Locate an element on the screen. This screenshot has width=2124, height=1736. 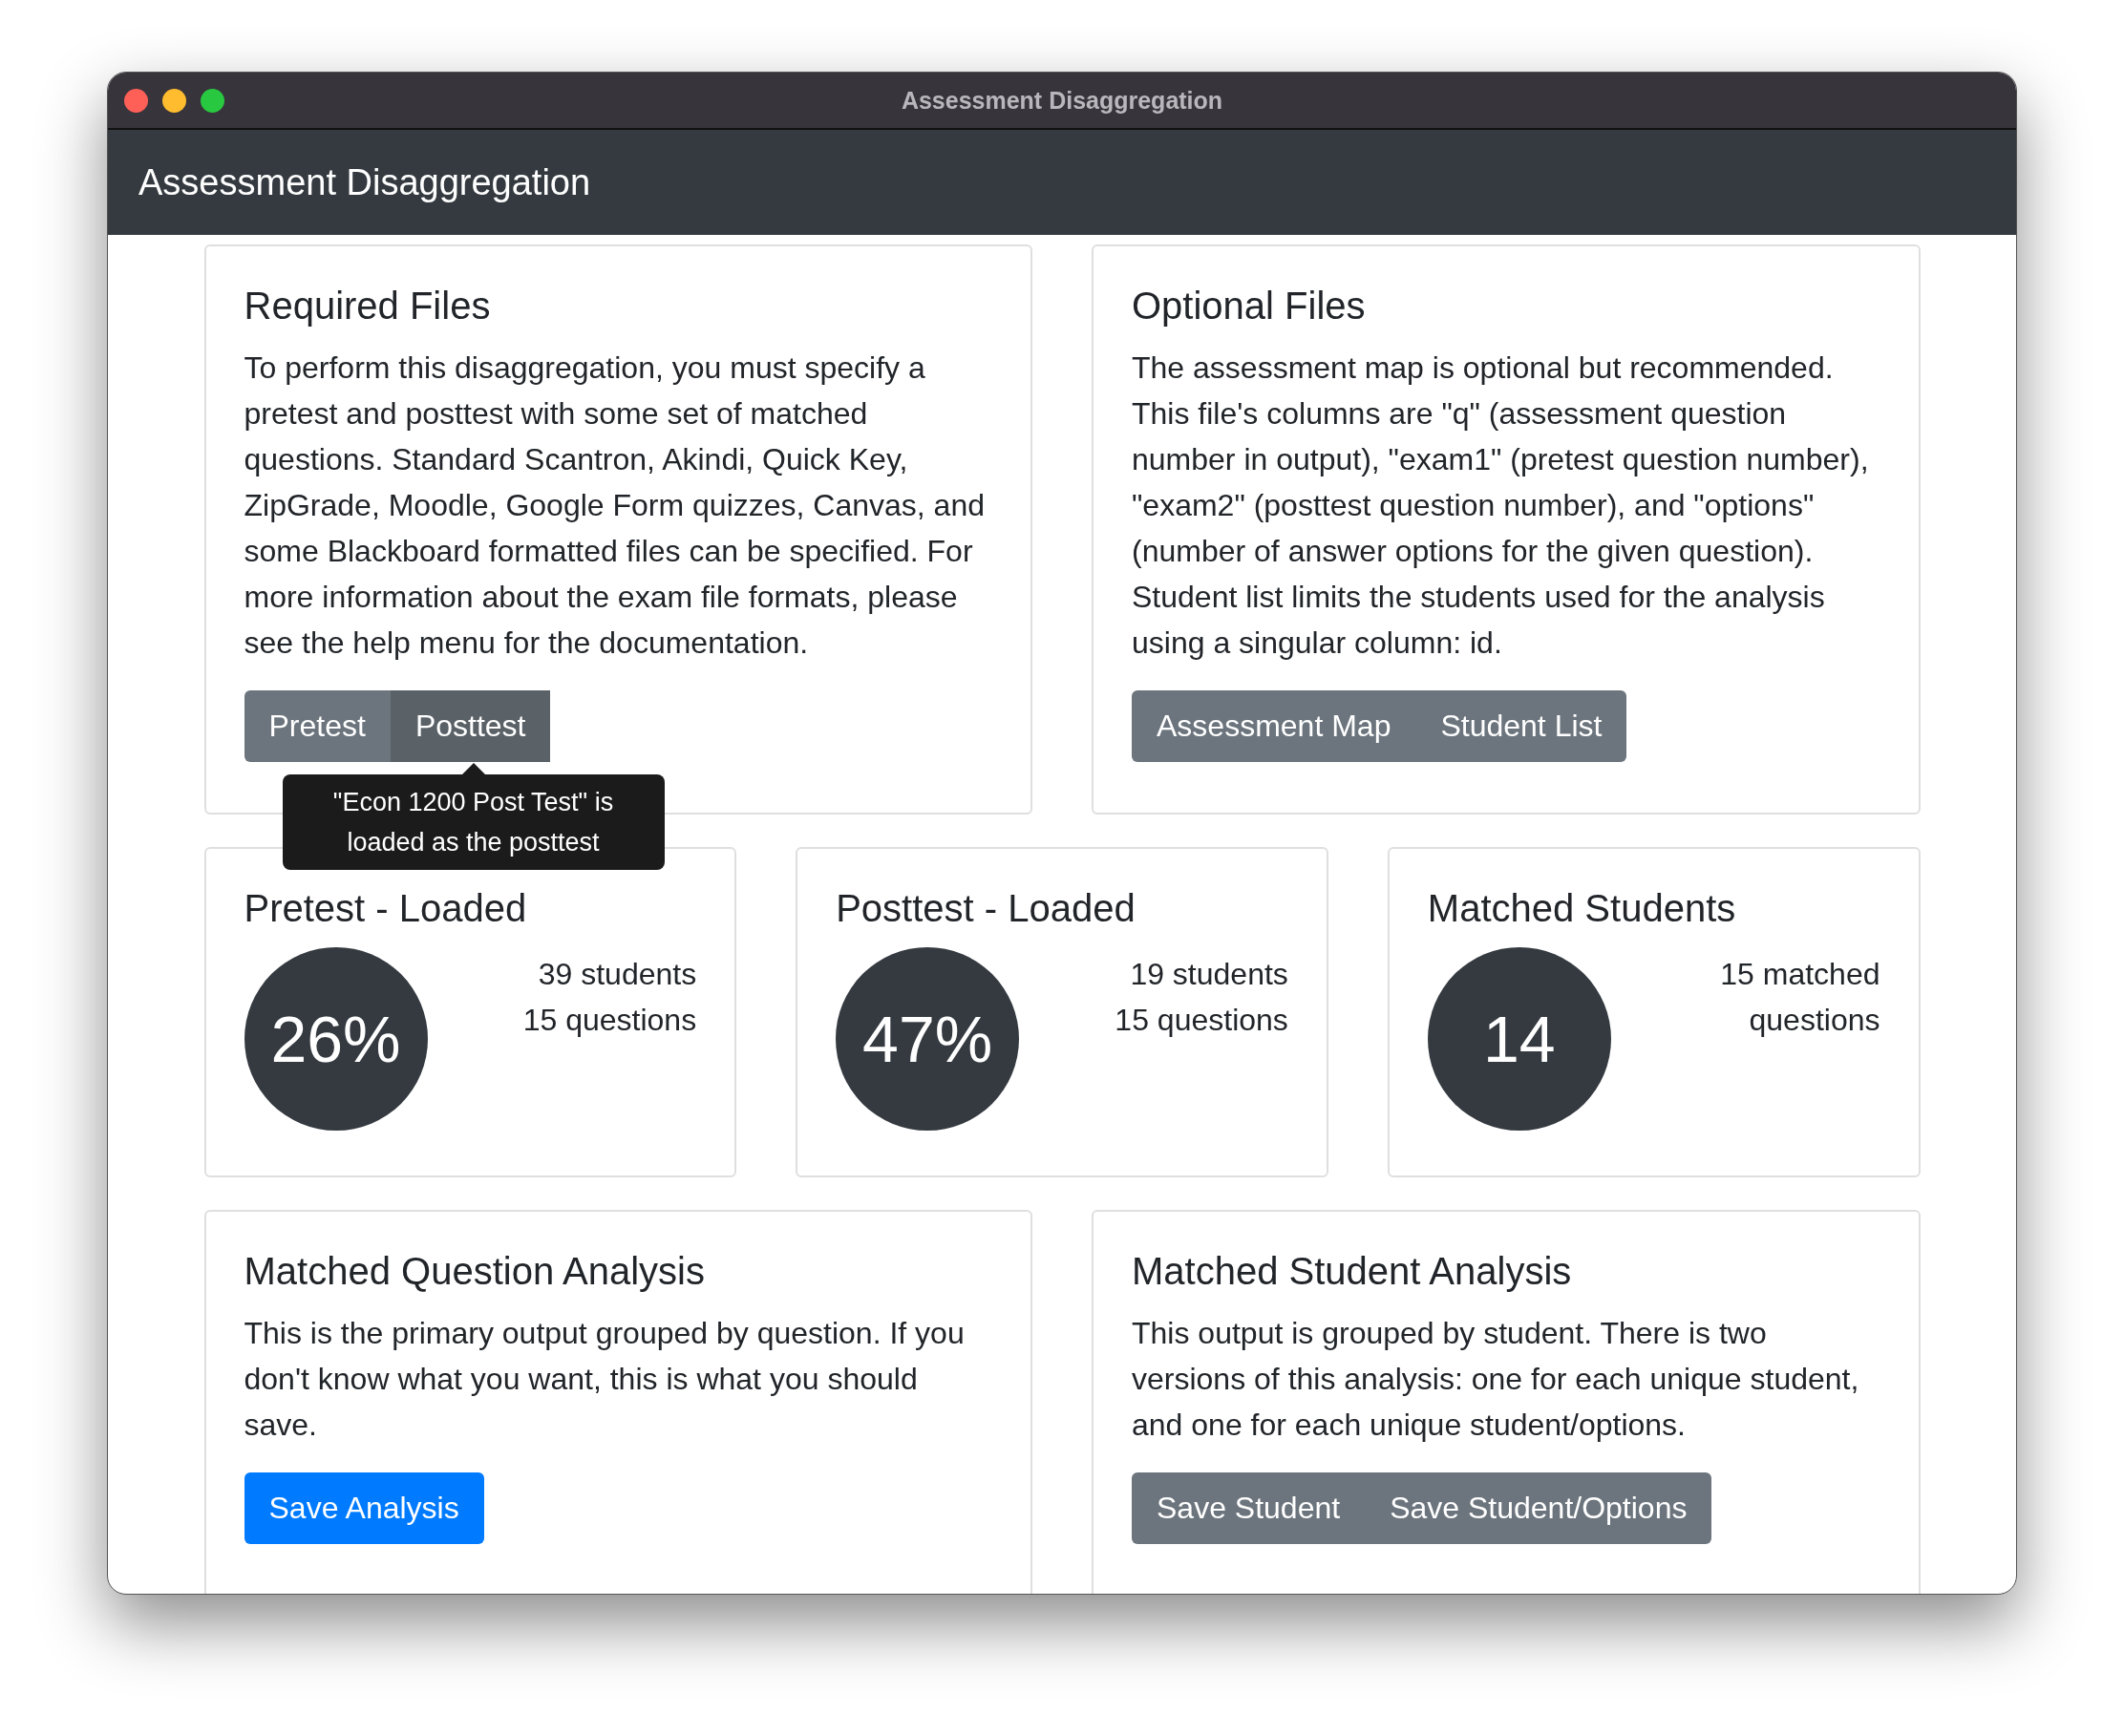
minimize-icon is located at coordinates (174, 100).